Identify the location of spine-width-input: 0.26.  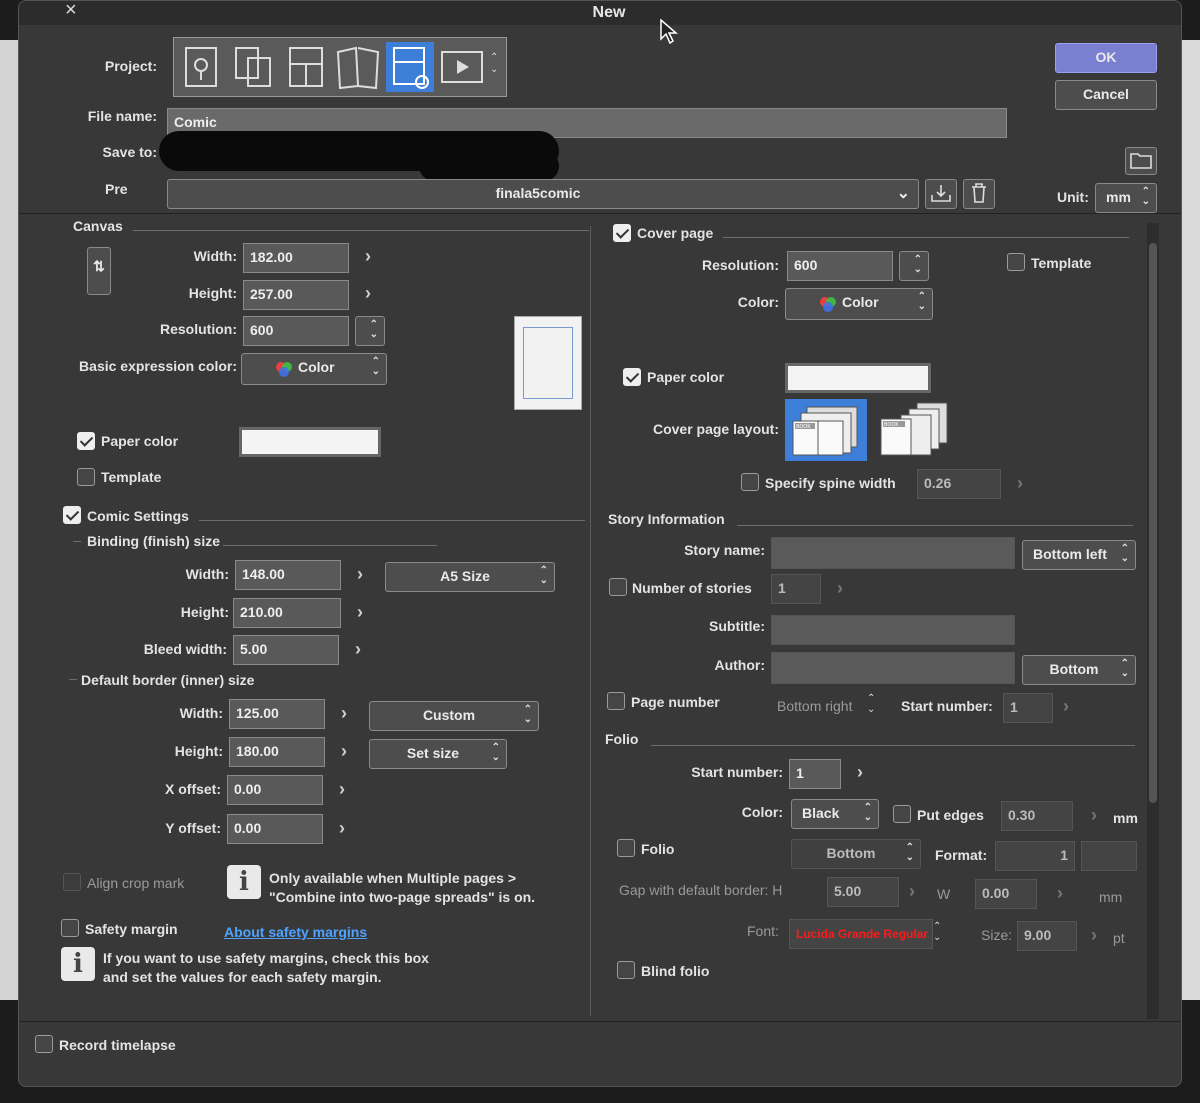
(959, 484).